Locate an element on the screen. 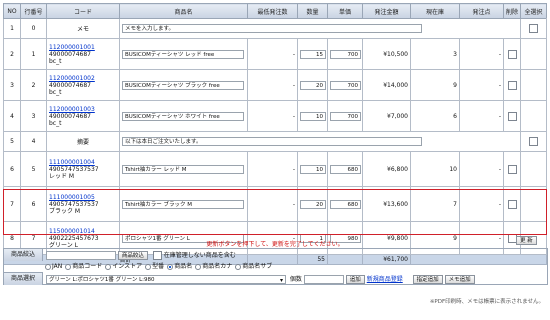 The width and height of the screenshot is (550, 320). update-message: 更新ボタンを押下して、更新を完了してください。 is located at coordinates (275, 244).